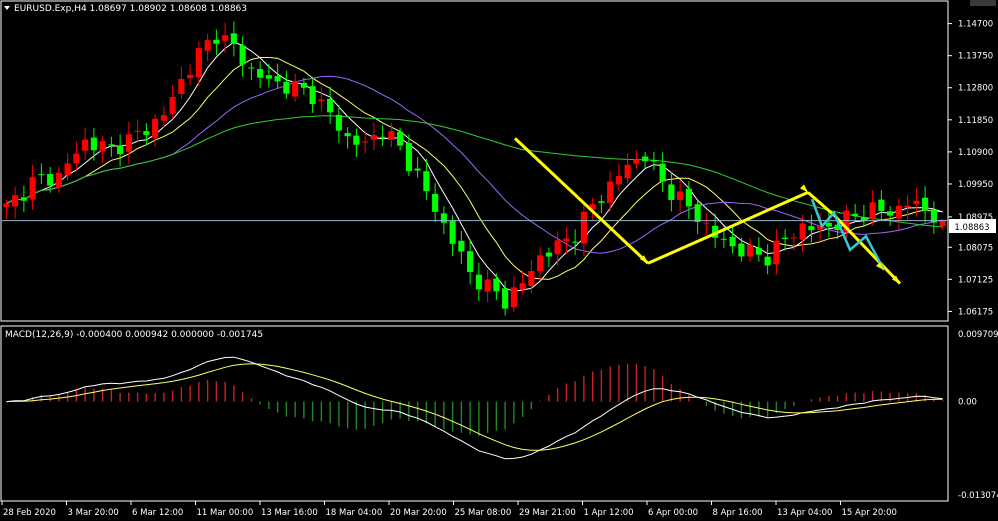 This screenshot has height=521, width=998. Describe the element at coordinates (975, 153) in the screenshot. I see `price-tick-label: 1.10900` at that location.